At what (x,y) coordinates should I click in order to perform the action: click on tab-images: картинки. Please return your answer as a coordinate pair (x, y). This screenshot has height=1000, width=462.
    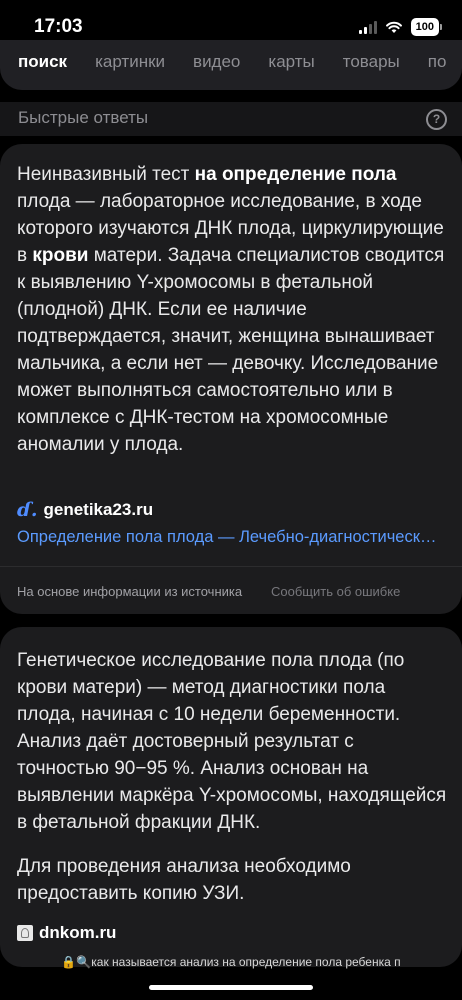
    Looking at the image, I should click on (130, 62).